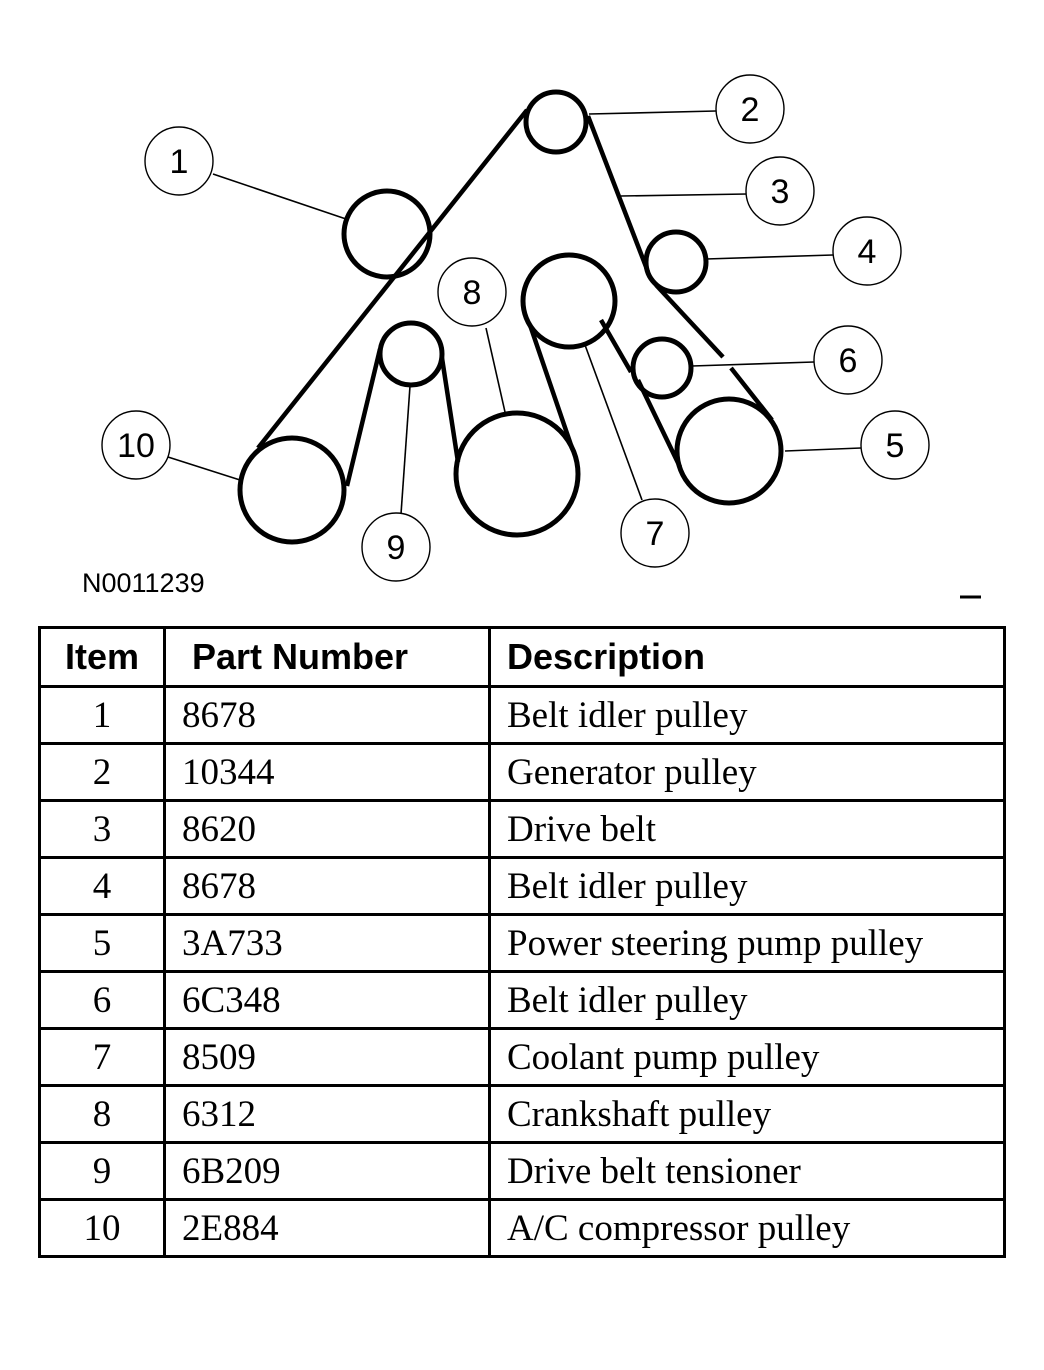  I want to click on table-row: 6 6C348 Belt idler pulley, so click(522, 1000).